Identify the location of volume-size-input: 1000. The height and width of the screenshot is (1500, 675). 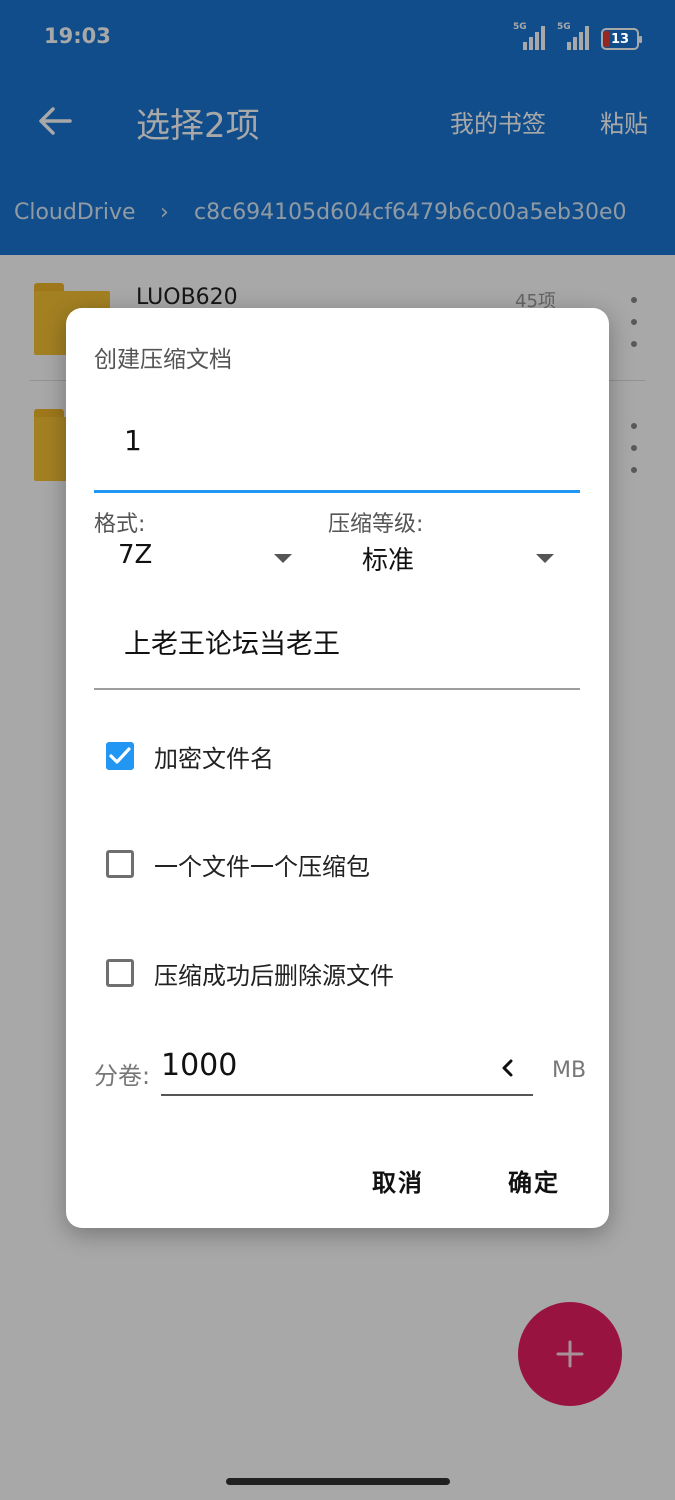
(347, 1072).